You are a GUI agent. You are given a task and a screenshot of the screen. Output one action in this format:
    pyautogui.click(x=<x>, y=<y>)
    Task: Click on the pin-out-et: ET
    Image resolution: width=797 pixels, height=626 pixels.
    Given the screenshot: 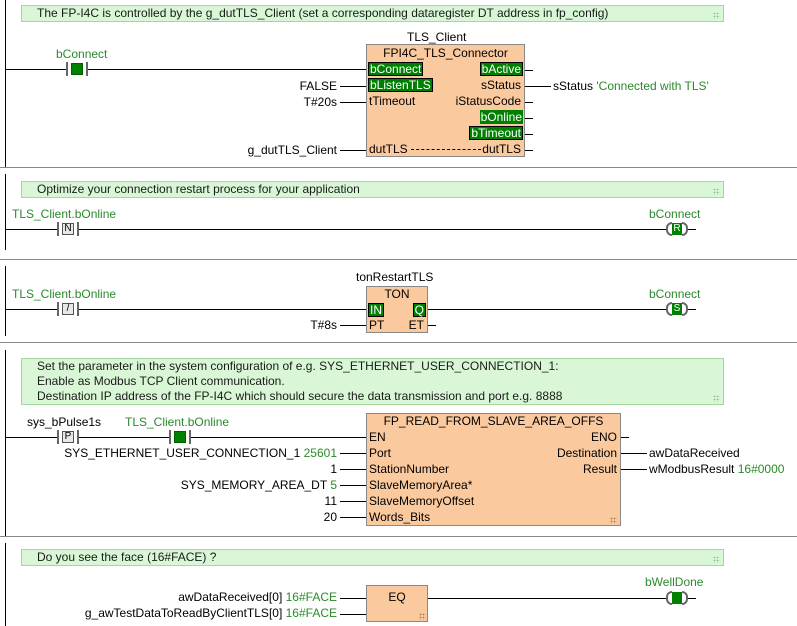 What is the action you would take?
    pyautogui.click(x=416, y=325)
    